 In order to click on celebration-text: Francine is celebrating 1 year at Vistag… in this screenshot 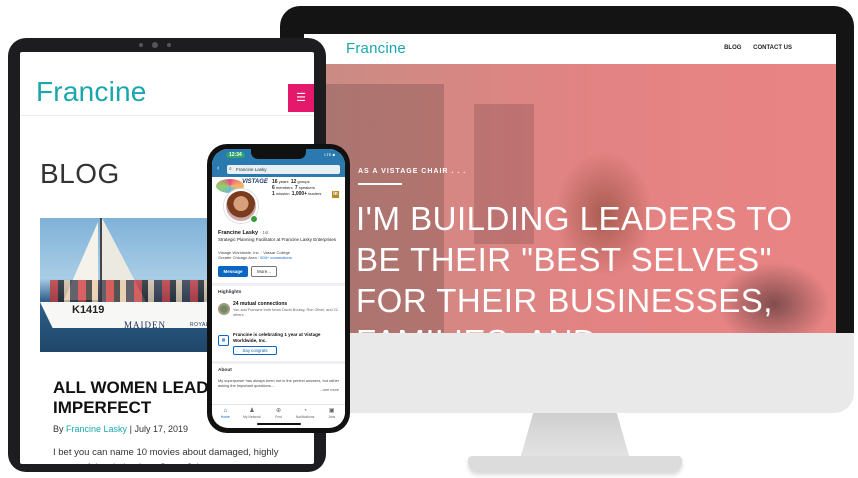, I will do `click(277, 337)`.